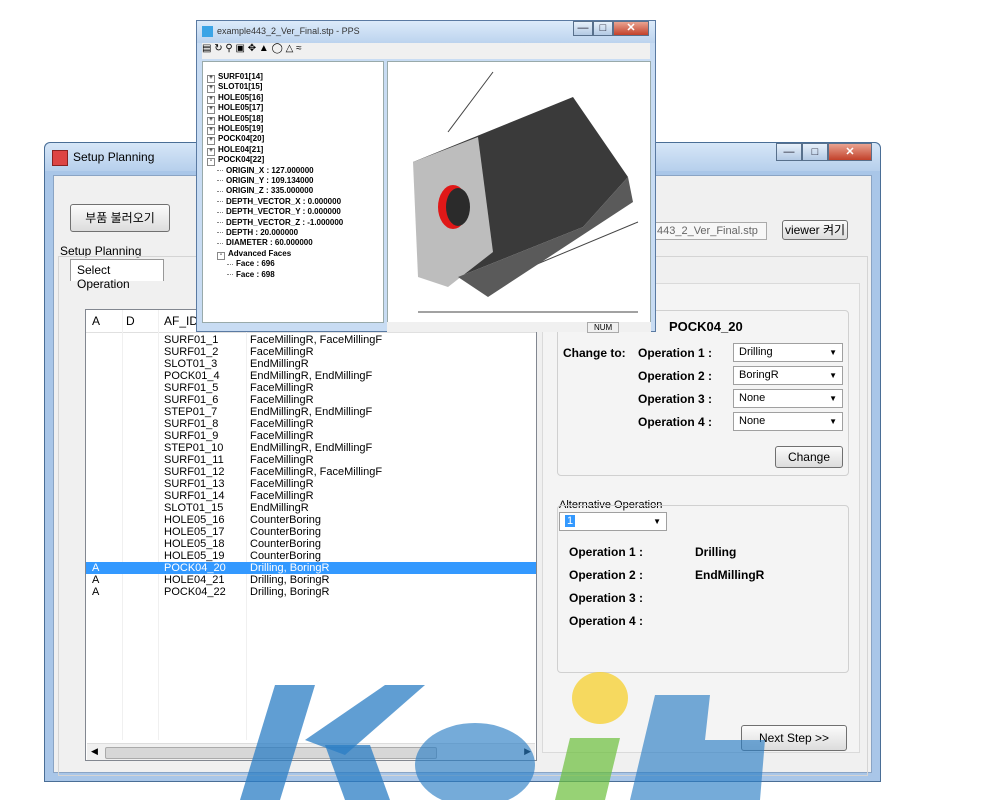 The image size is (1001, 803). What do you see at coordinates (299, 48) in the screenshot?
I see `section-icon: ≈` at bounding box center [299, 48].